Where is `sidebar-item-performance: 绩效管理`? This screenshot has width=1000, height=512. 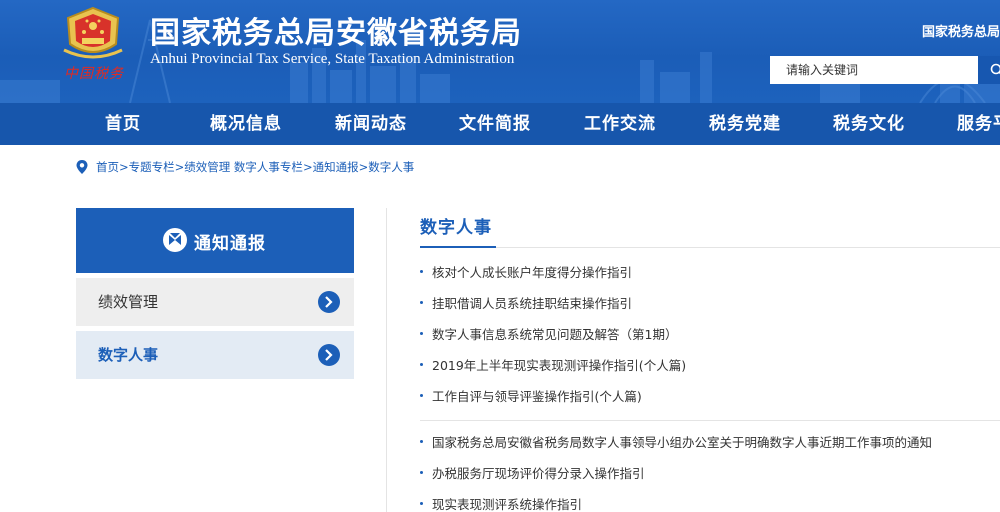 sidebar-item-performance: 绩效管理 is located at coordinates (215, 302).